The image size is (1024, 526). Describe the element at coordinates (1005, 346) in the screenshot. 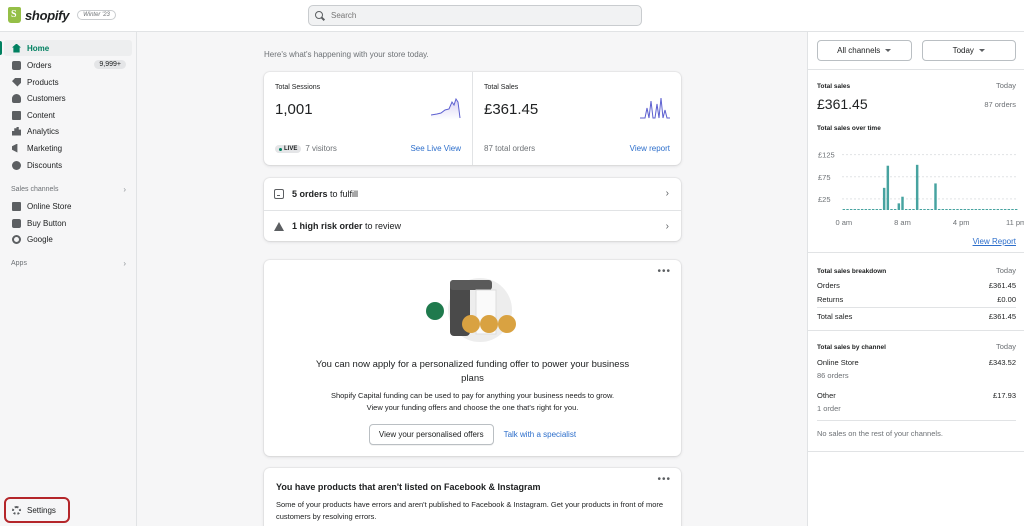

I see `by-channel-period: Today` at that location.